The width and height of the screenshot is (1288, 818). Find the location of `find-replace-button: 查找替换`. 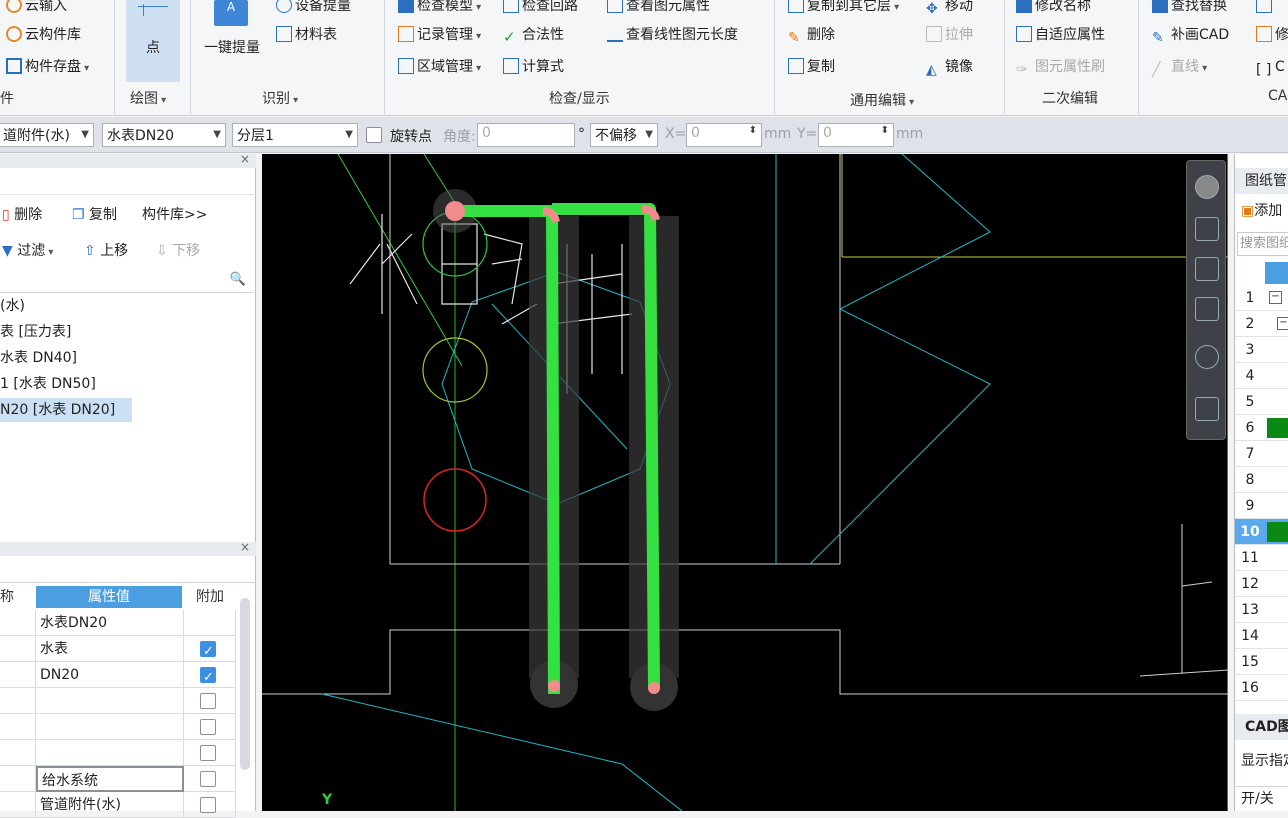

find-replace-button: 查找替换 is located at coordinates (1189, 8).